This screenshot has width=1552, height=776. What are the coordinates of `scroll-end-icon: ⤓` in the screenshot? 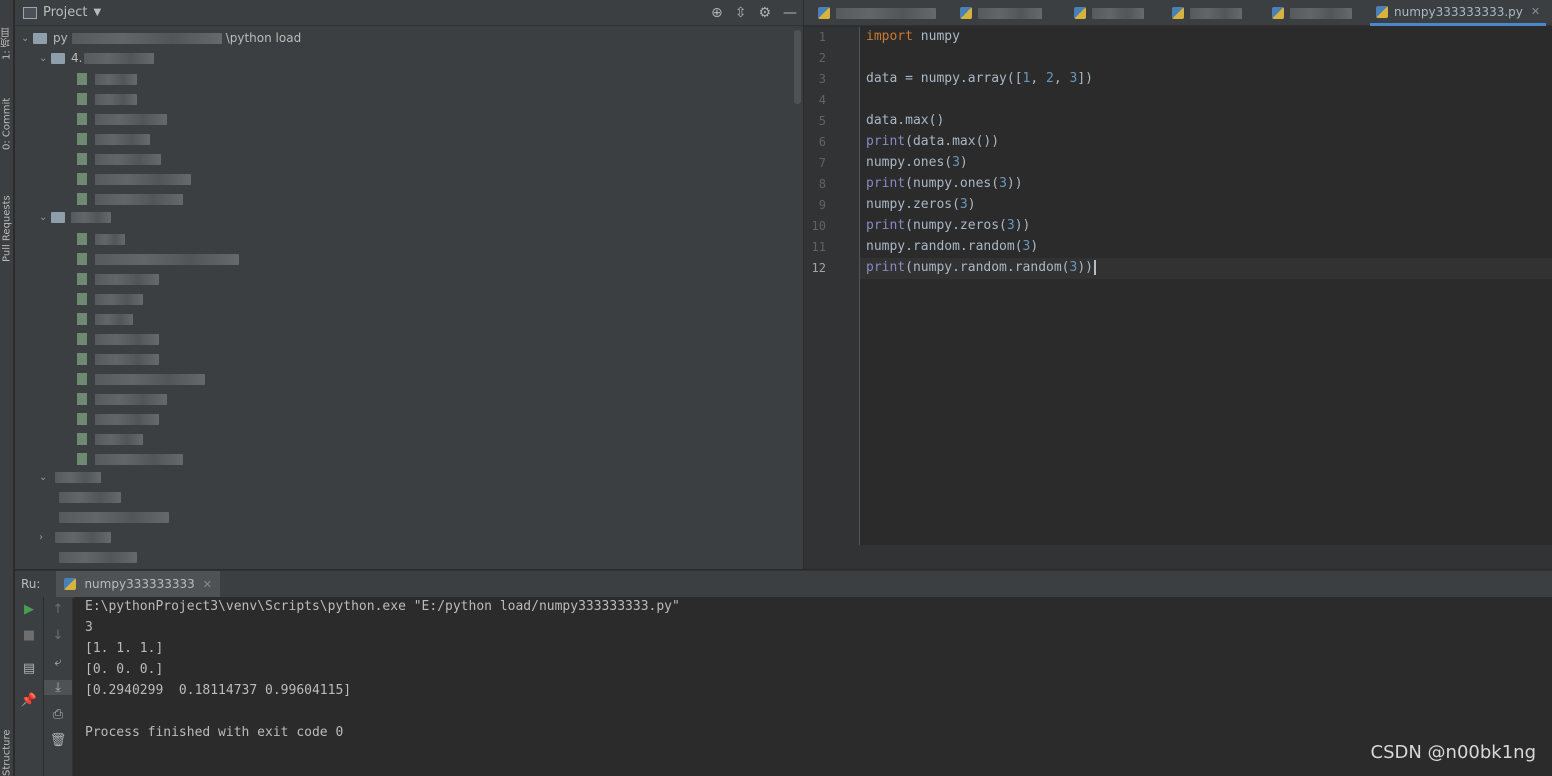 It's located at (58, 687).